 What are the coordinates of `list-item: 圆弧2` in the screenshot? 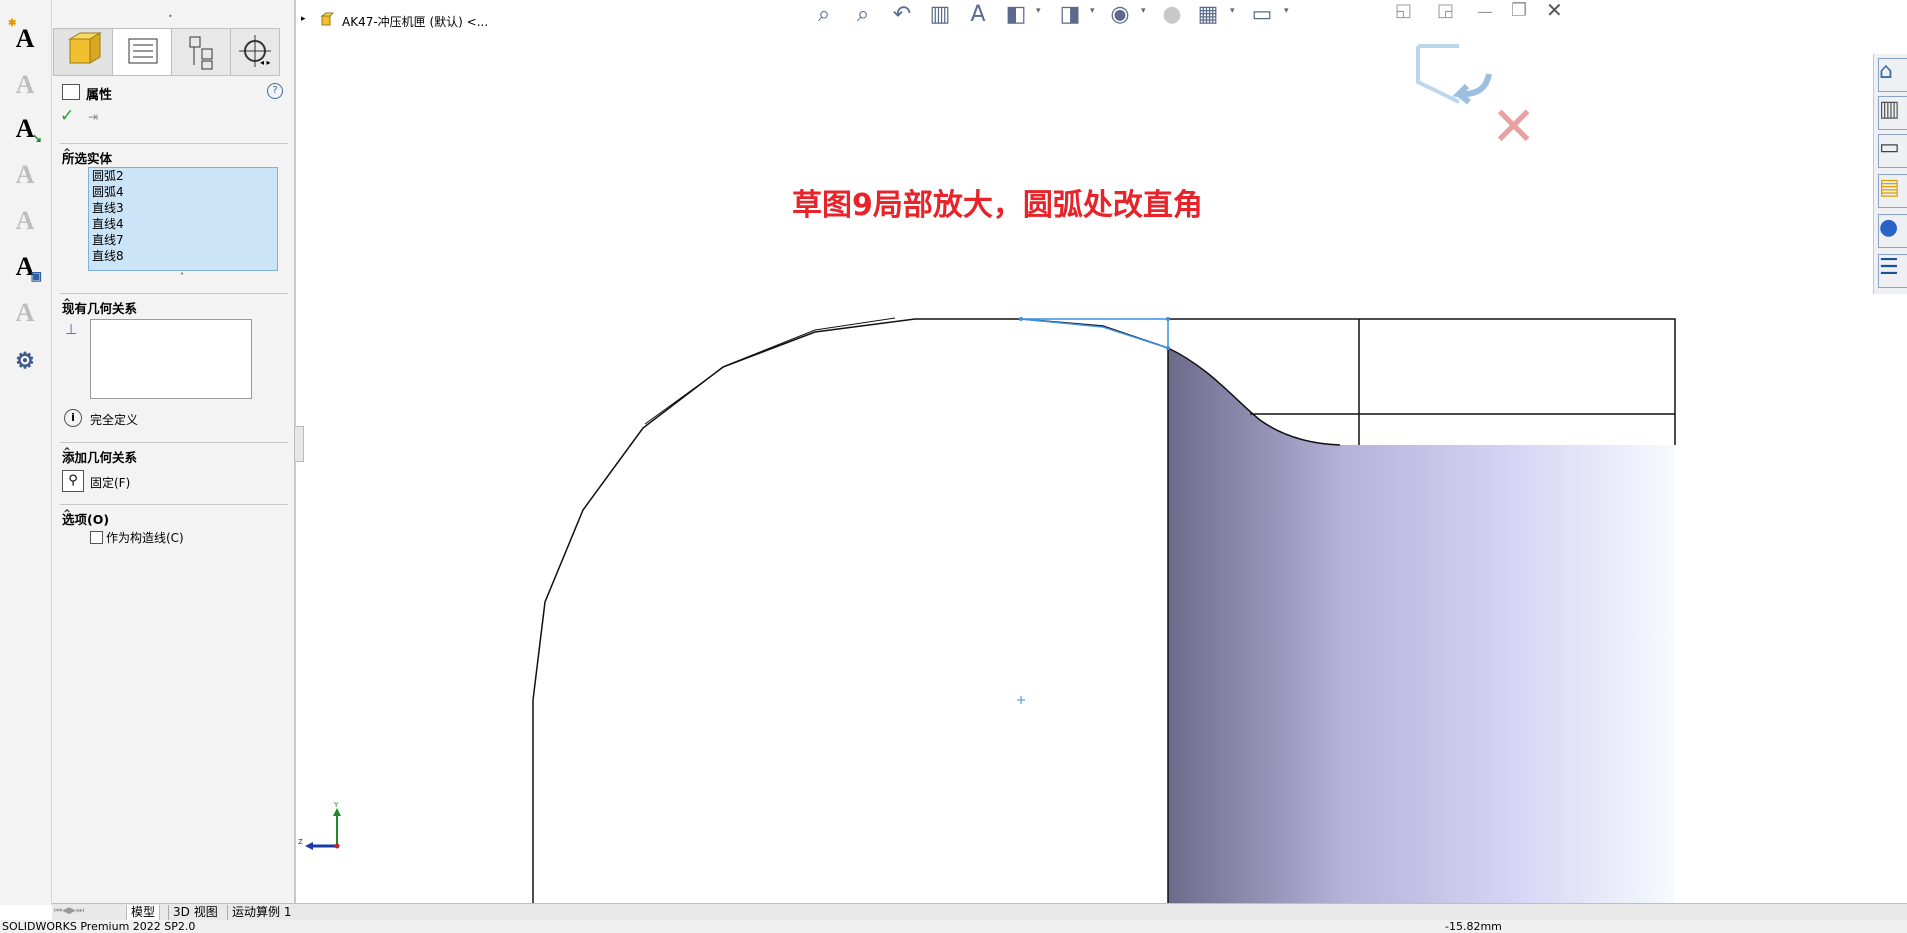 It's located at (183, 176).